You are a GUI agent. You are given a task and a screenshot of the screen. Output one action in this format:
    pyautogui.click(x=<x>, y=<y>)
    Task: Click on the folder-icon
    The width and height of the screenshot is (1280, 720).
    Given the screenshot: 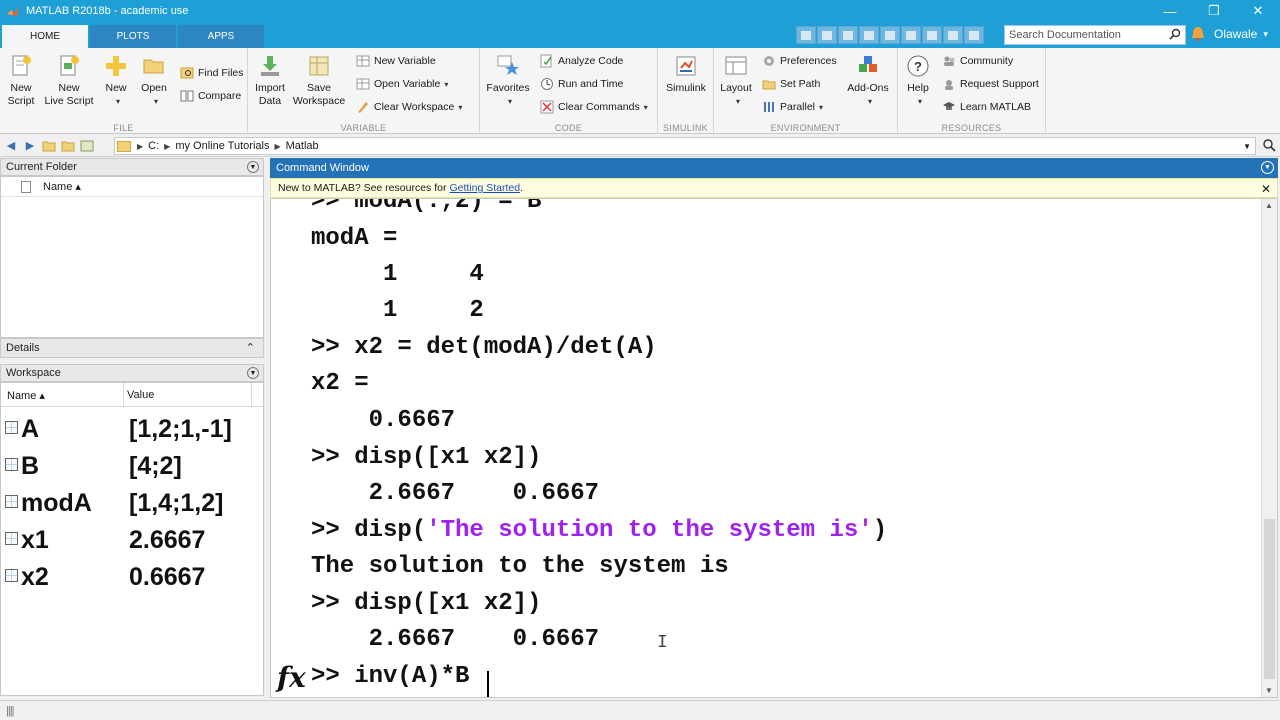 What is the action you would take?
    pyautogui.click(x=124, y=146)
    